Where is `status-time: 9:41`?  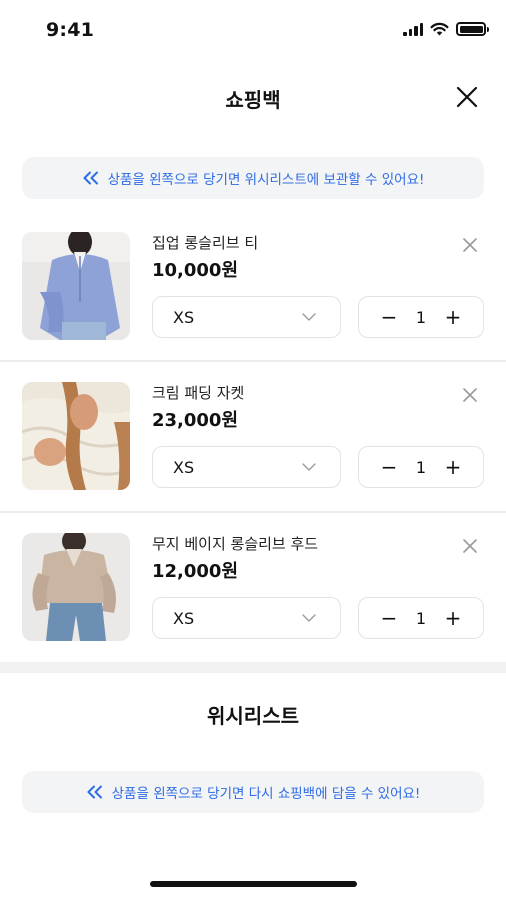
status-time: 9:41 is located at coordinates (70, 30).